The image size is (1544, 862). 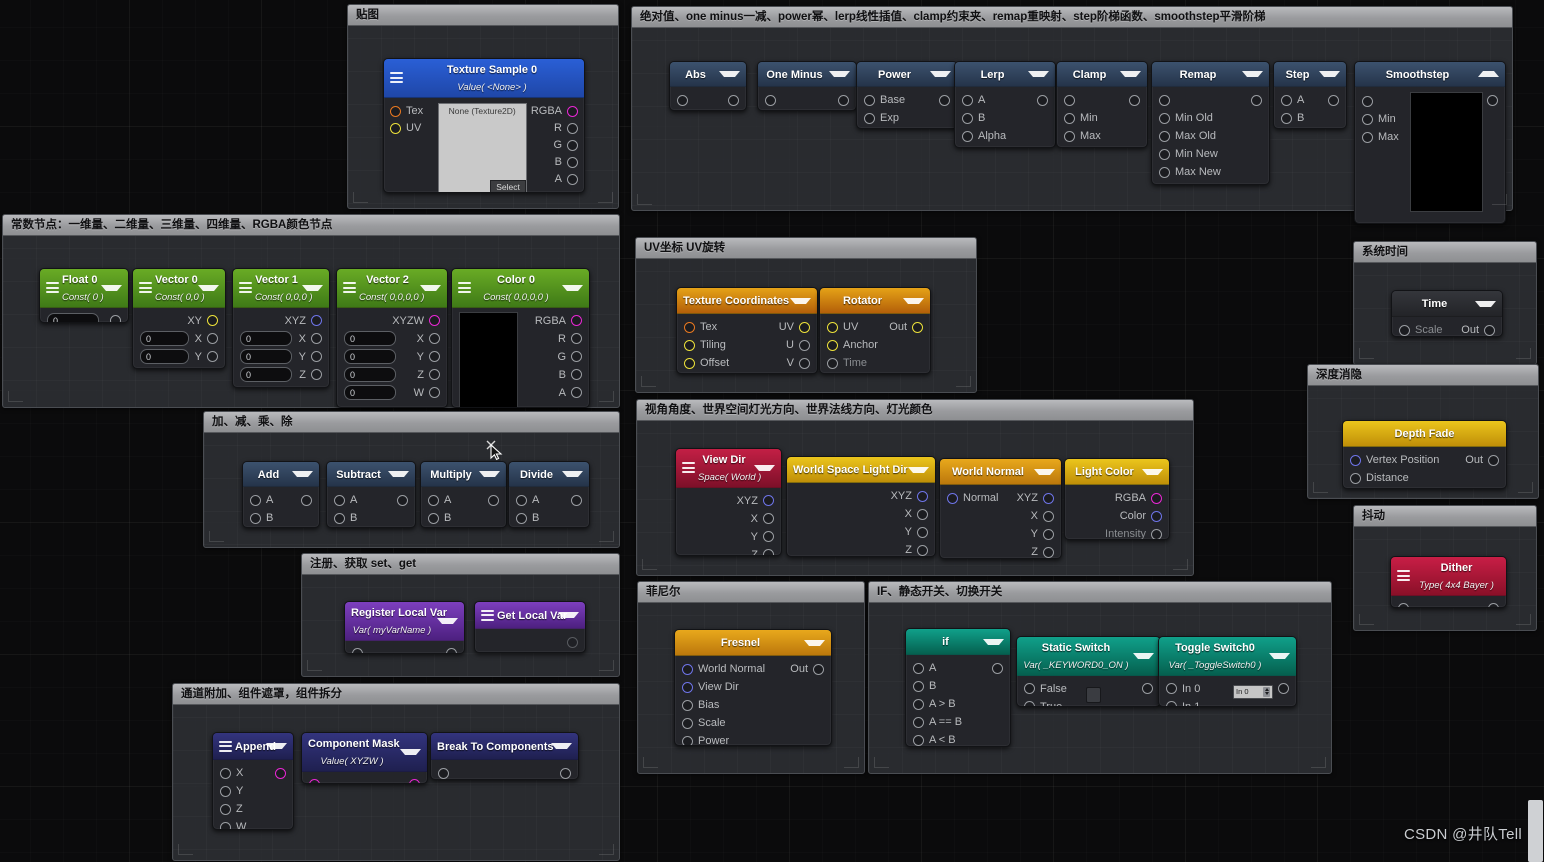 What do you see at coordinates (918, 722) in the screenshot?
I see `port-a-eq-b-in` at bounding box center [918, 722].